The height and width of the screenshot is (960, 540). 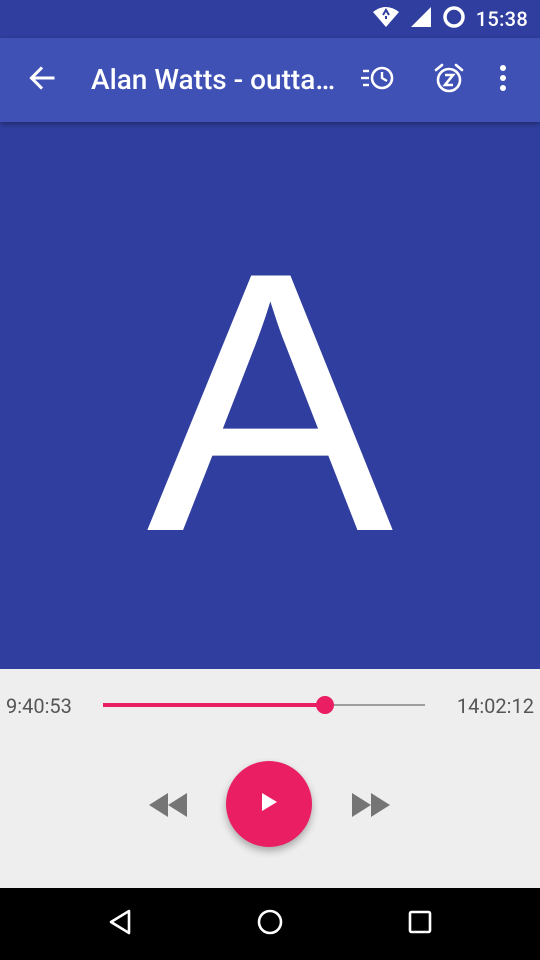 I want to click on status-icons: 15:38, so click(x=450, y=19).